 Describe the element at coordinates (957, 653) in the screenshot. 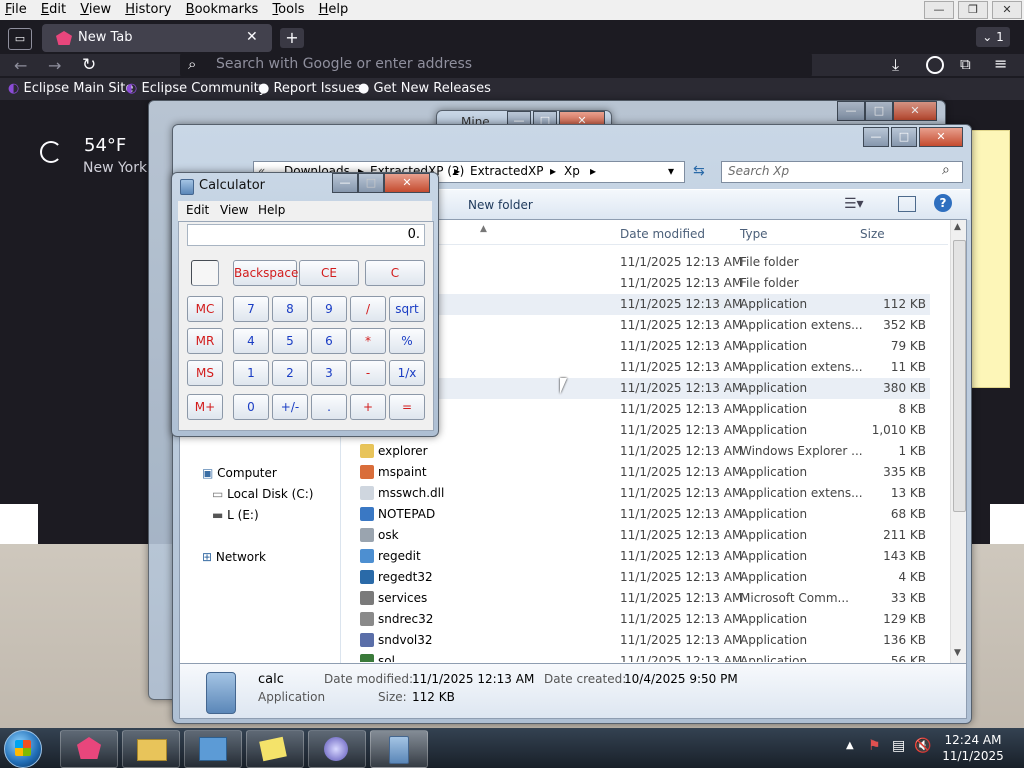

I see `scroll-down-icon: ▼` at that location.